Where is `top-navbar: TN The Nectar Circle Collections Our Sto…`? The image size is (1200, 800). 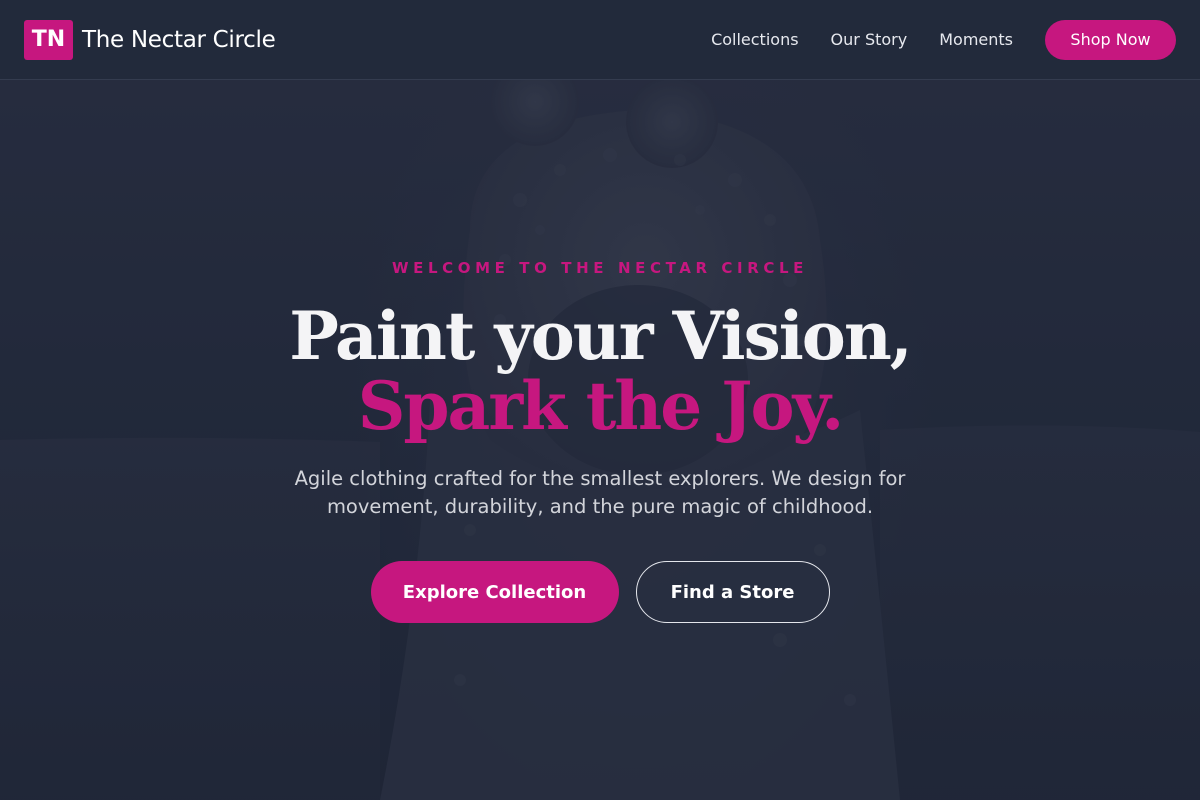
top-navbar: TN The Nectar Circle Collections Our Sto… is located at coordinates (600, 40).